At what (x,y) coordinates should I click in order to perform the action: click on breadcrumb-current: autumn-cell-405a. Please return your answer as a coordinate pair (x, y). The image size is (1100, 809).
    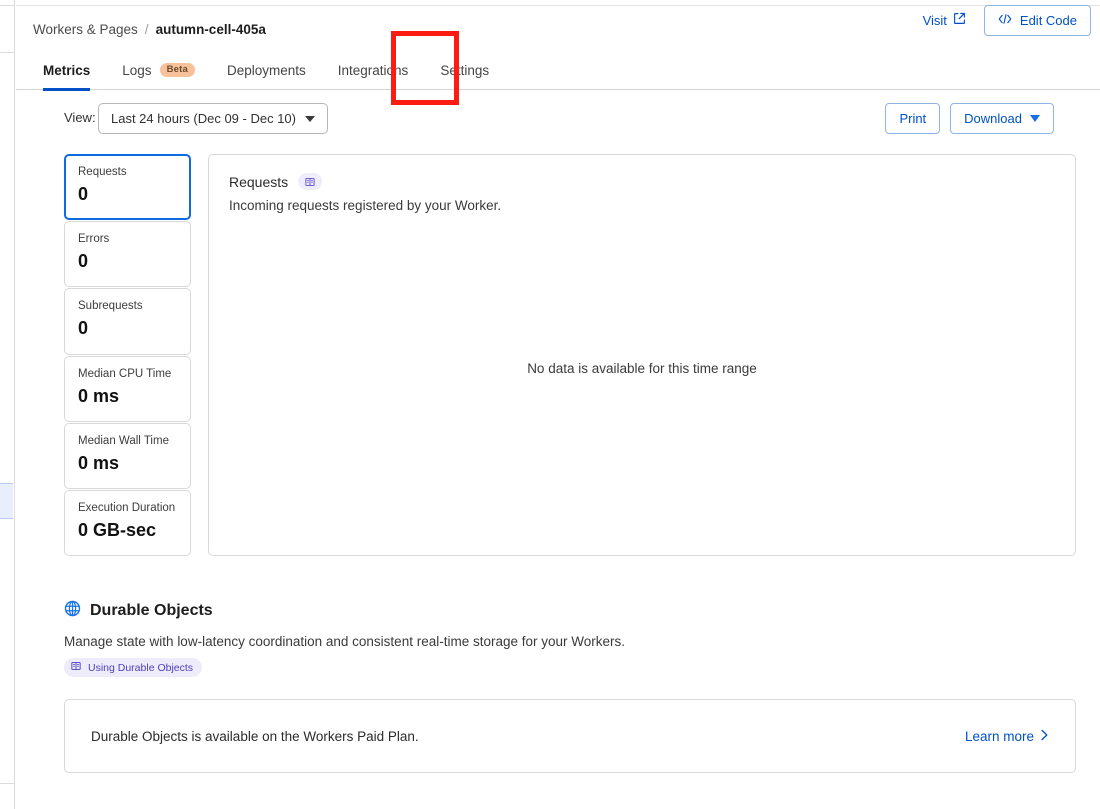
    Looking at the image, I should click on (210, 29).